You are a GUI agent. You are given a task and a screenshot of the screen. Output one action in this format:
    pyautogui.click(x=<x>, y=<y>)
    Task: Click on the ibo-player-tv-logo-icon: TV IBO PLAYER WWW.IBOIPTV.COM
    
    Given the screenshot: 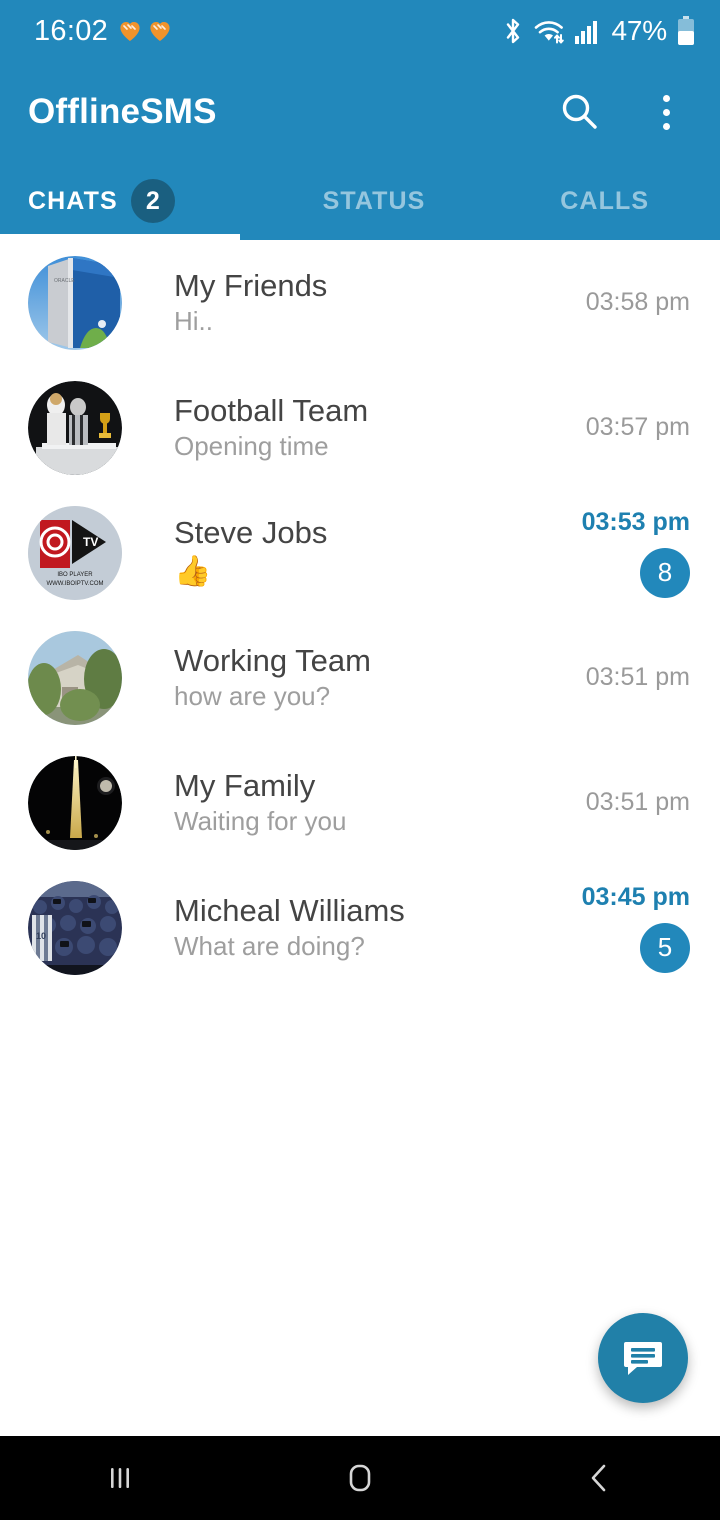 What is the action you would take?
    pyautogui.click(x=75, y=552)
    